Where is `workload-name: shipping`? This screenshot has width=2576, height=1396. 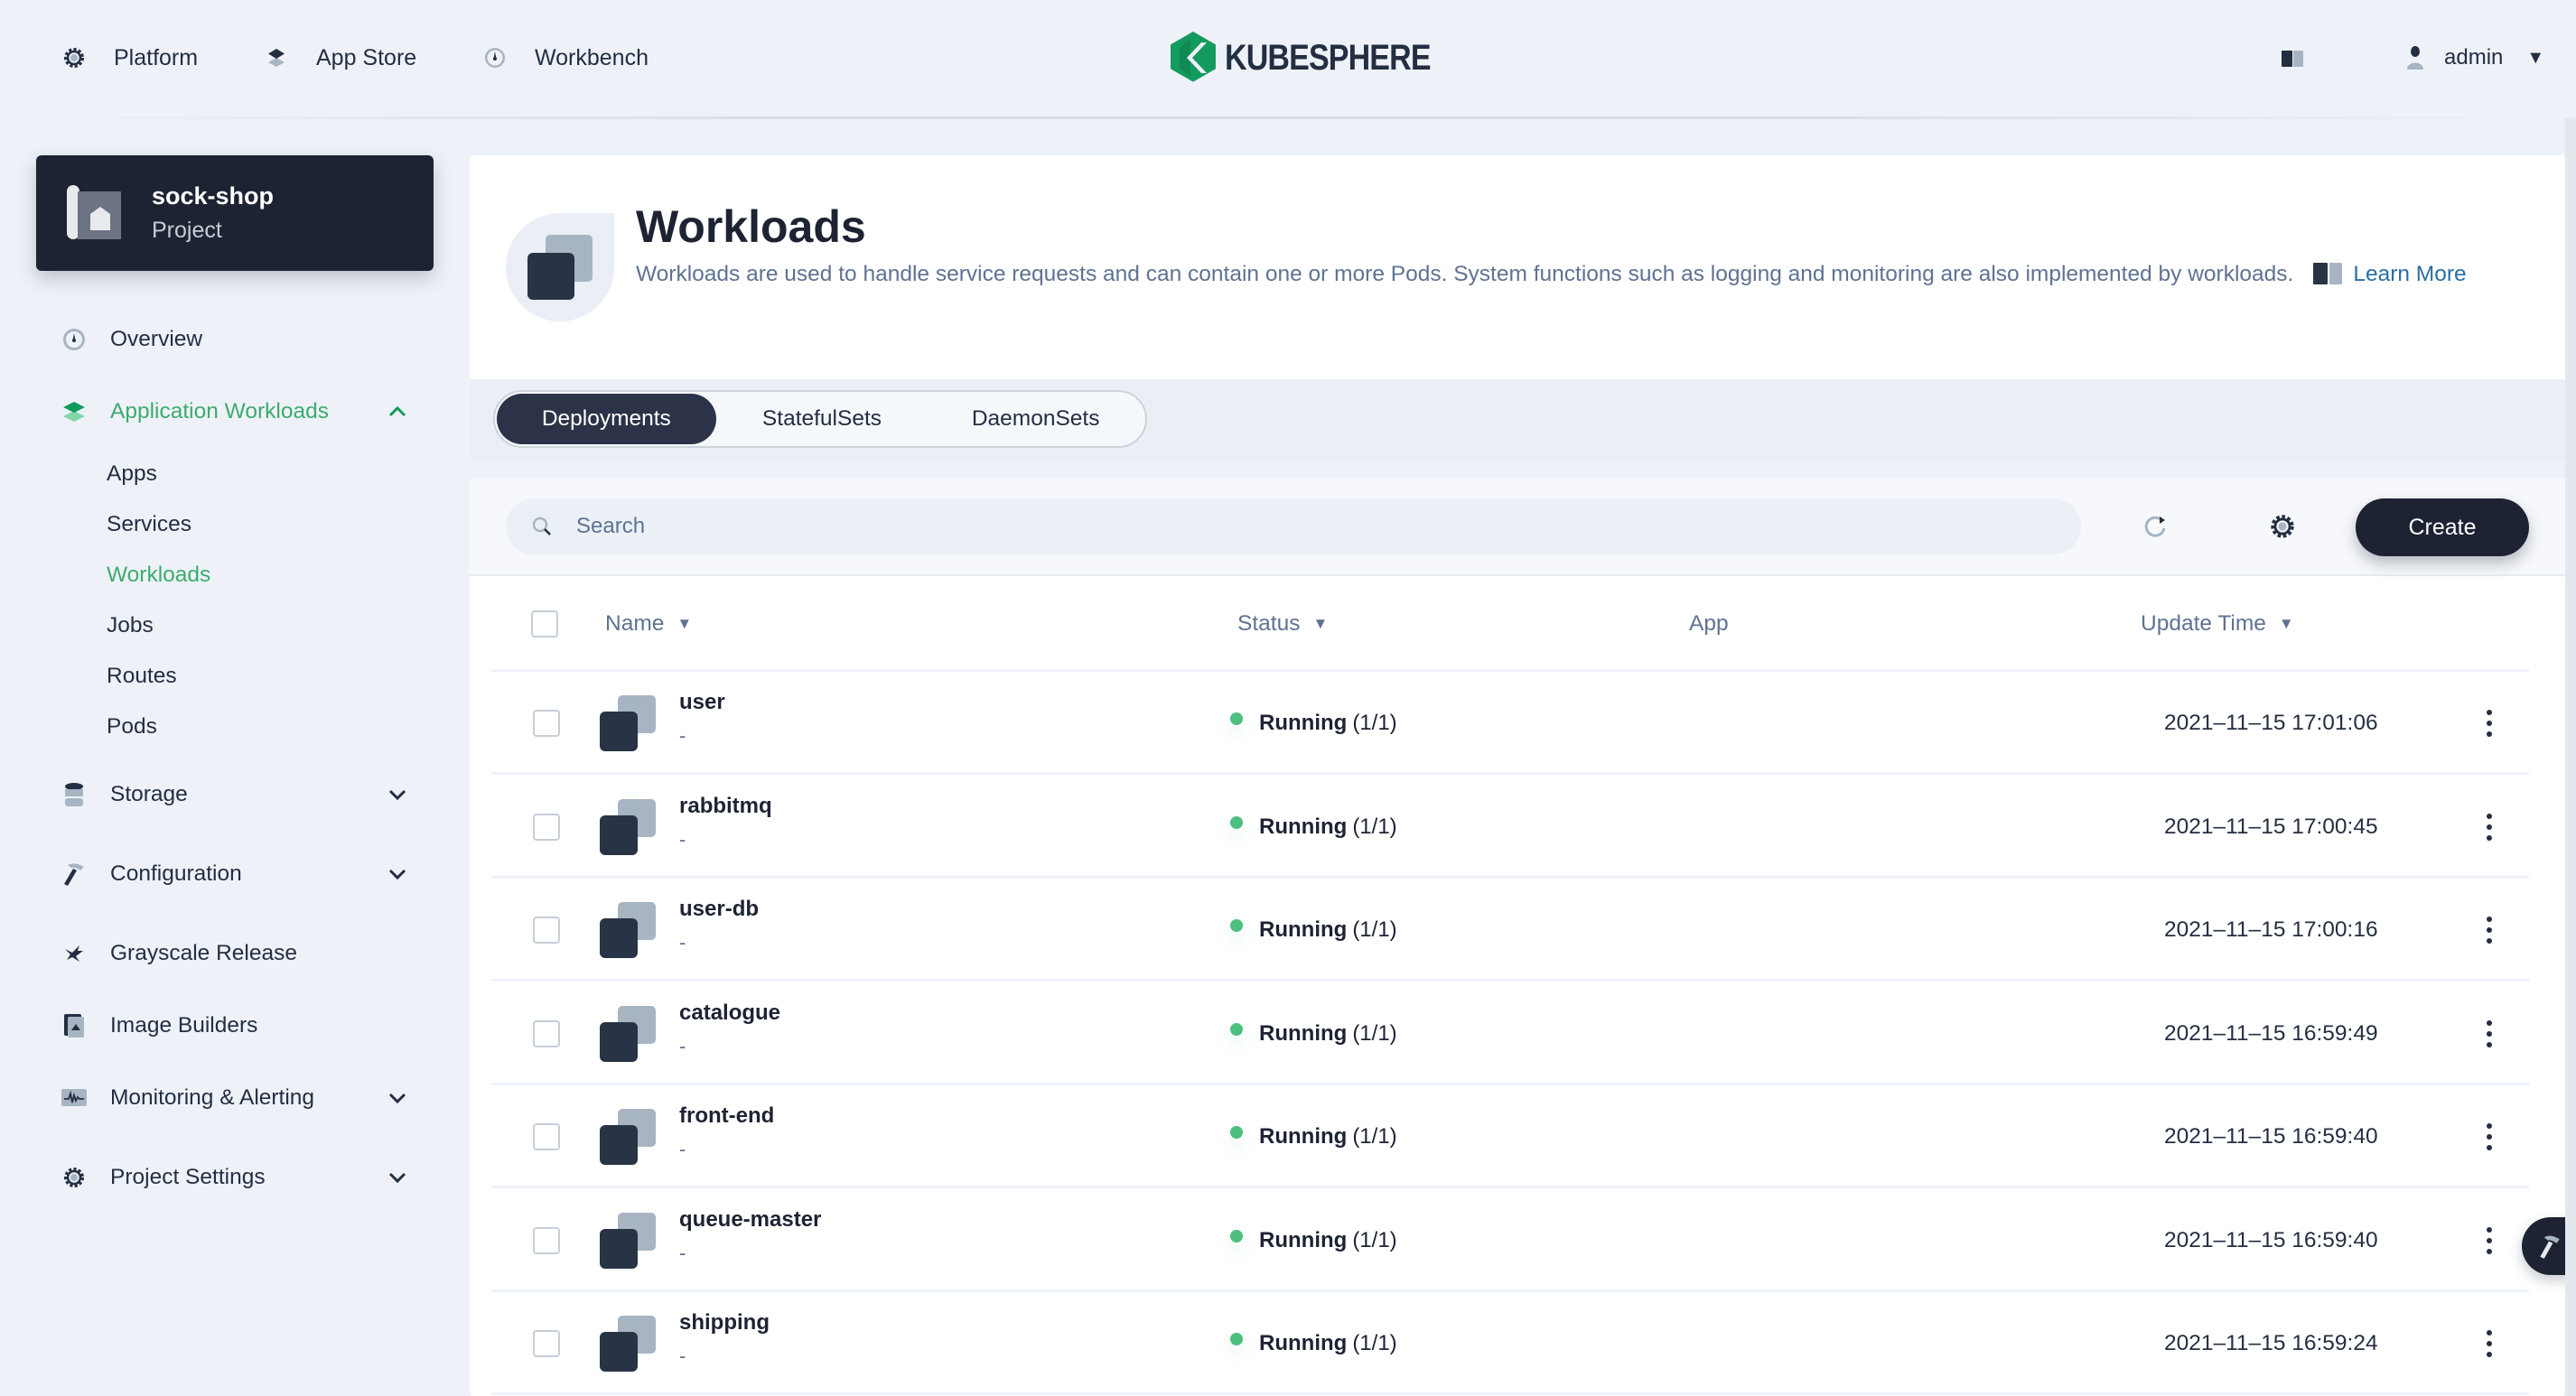 workload-name: shipping is located at coordinates (724, 1323).